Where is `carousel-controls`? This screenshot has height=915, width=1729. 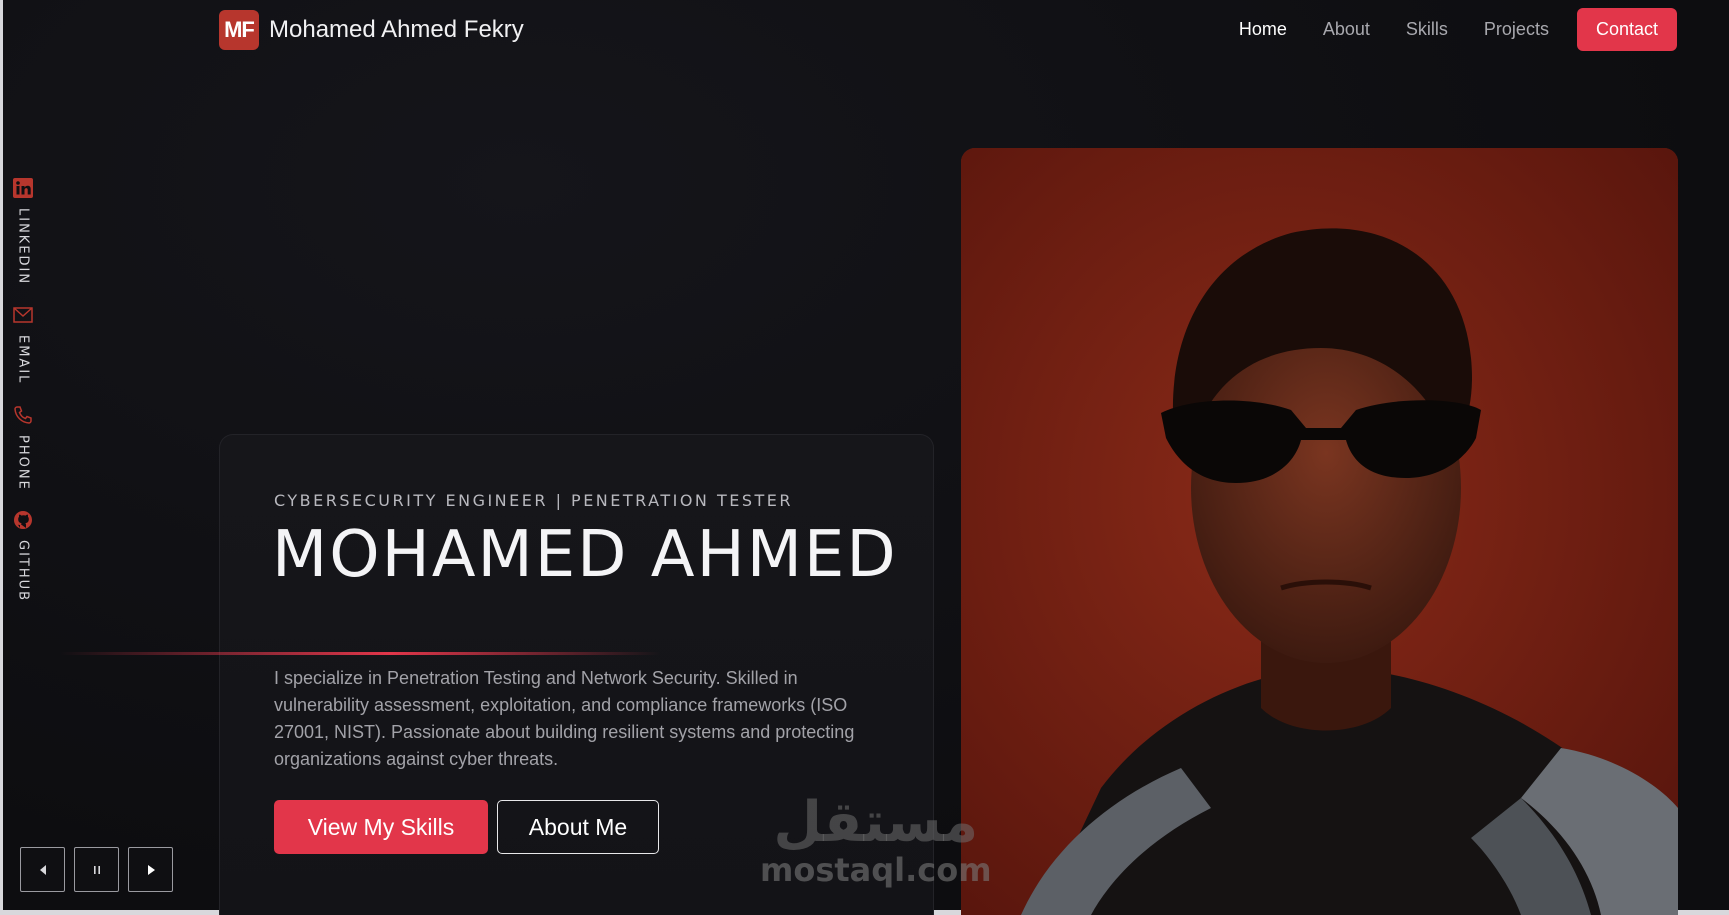 carousel-controls is located at coordinates (96, 869).